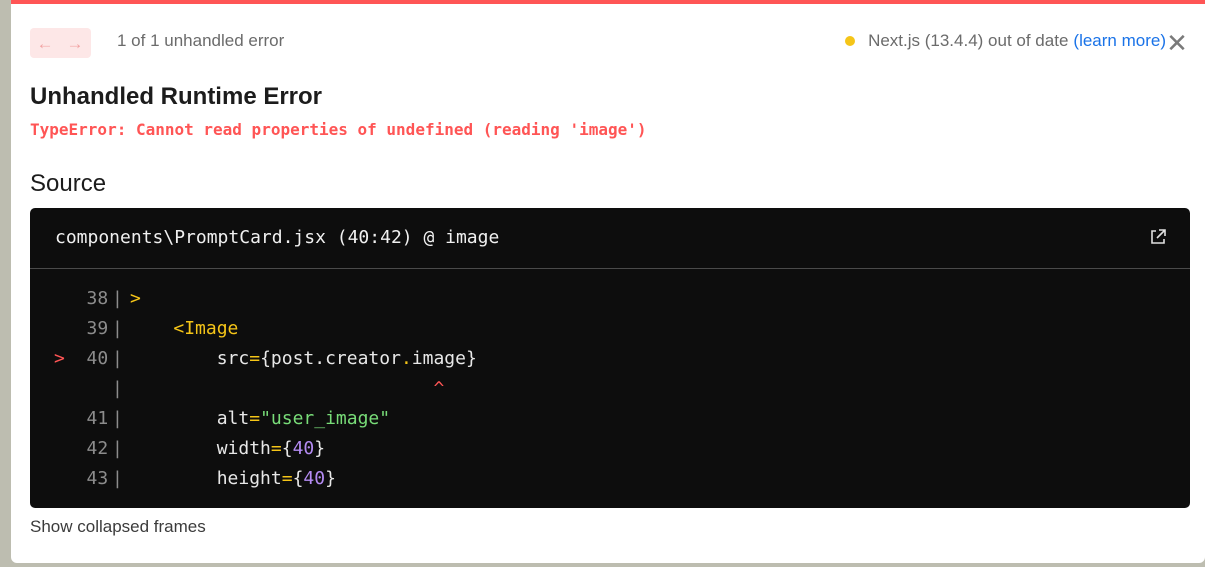 The height and width of the screenshot is (567, 1205). Describe the element at coordinates (610, 329) in the screenshot. I see `code-line: 39 | <Image` at that location.